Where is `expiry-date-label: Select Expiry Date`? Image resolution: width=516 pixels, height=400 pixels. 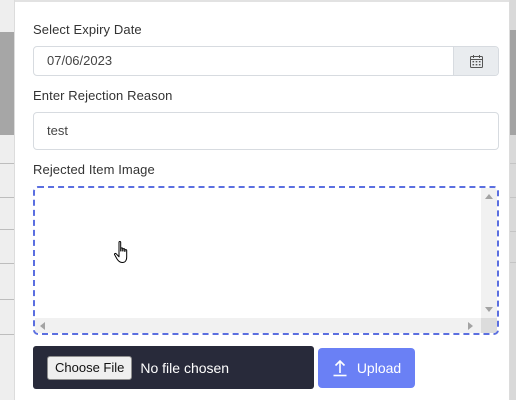
expiry-date-label: Select Expiry Date is located at coordinates (87, 29).